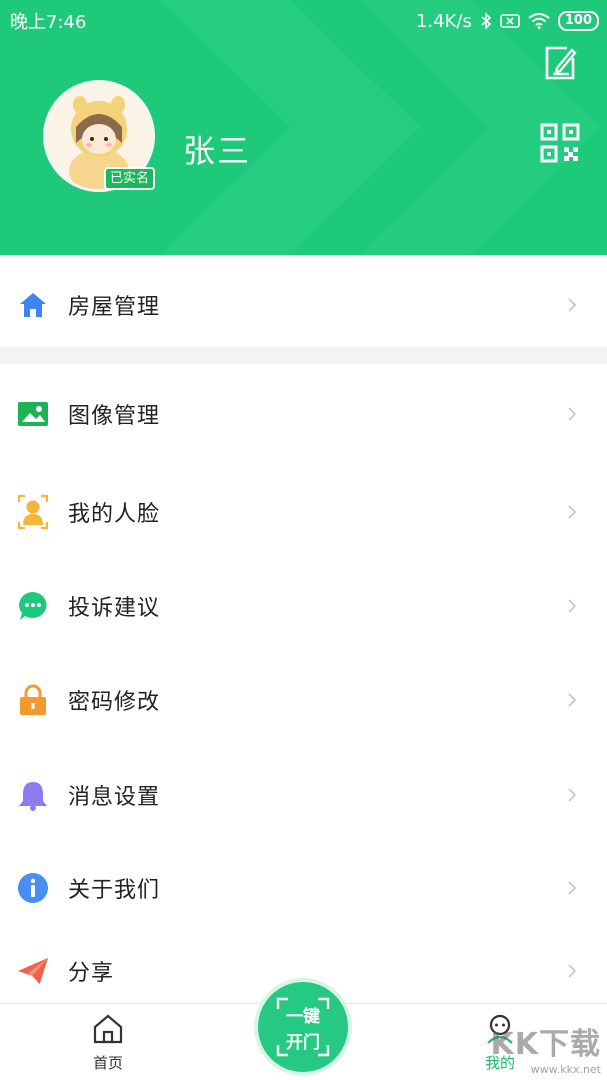 Image resolution: width=607 pixels, height=1080 pixels. Describe the element at coordinates (33, 700) in the screenshot. I see `lock-icon` at that location.